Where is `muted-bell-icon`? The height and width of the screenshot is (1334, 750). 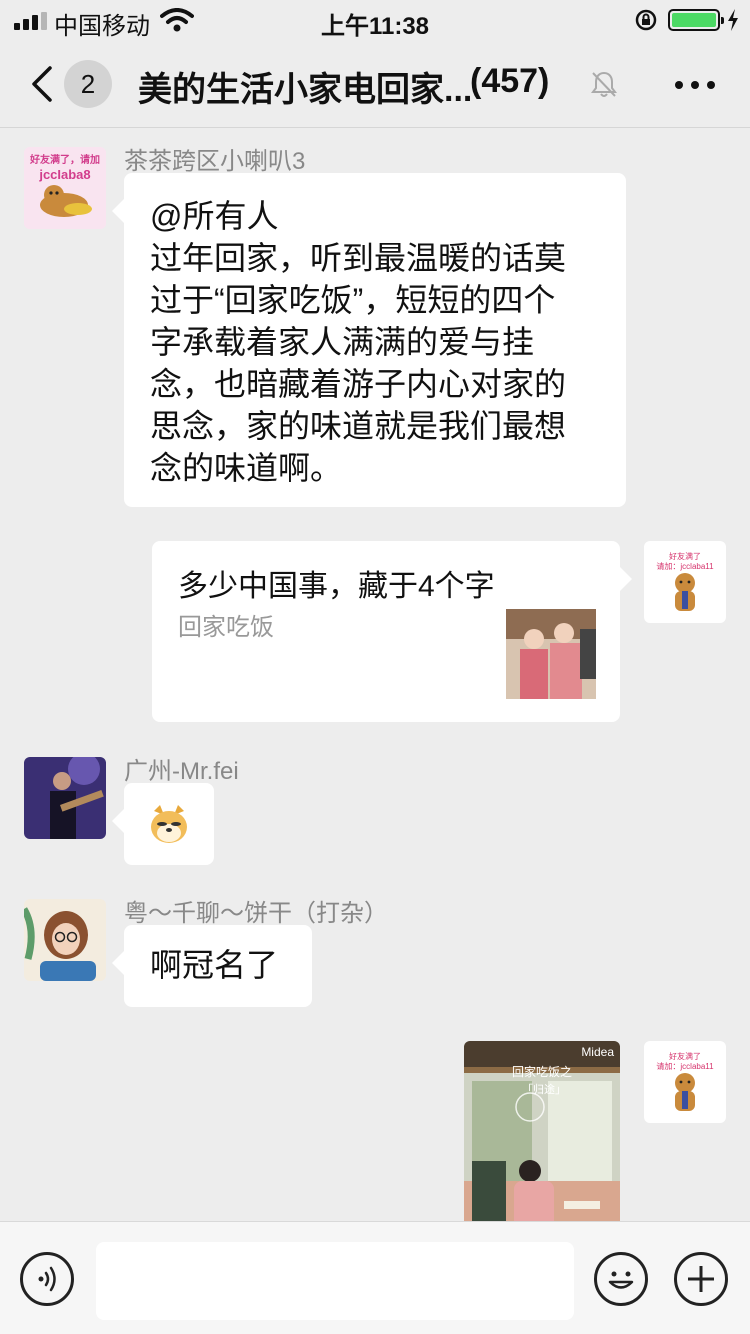
muted-bell-icon is located at coordinates (604, 84).